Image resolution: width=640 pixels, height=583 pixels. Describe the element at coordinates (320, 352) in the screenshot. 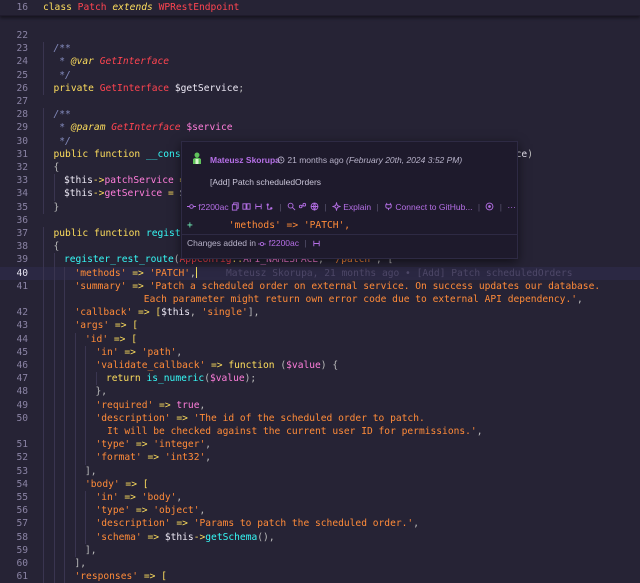

I see `code-line: 45 'in' => 'path',` at that location.